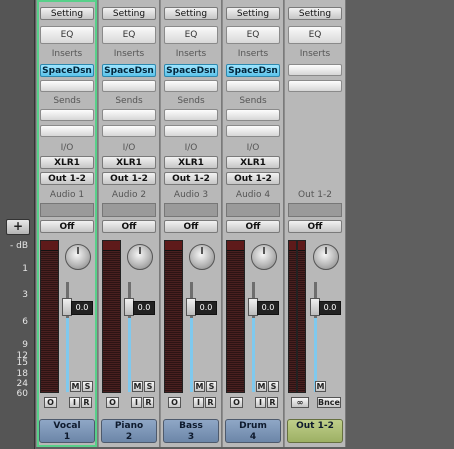 The width and height of the screenshot is (454, 449). What do you see at coordinates (129, 431) in the screenshot?
I see `track-name-label: Piano 2` at bounding box center [129, 431].